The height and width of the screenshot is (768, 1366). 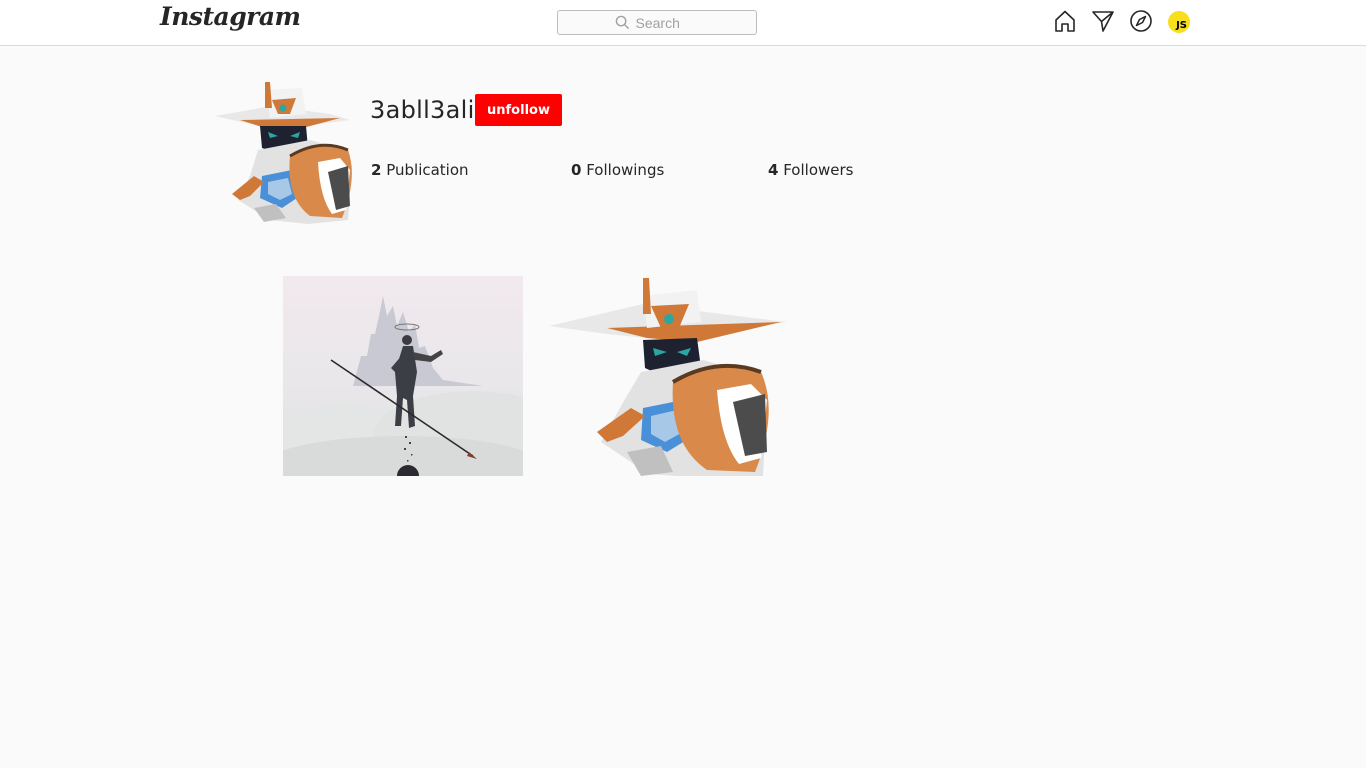 What do you see at coordinates (818, 170) in the screenshot?
I see `followers-count-label: Followers` at bounding box center [818, 170].